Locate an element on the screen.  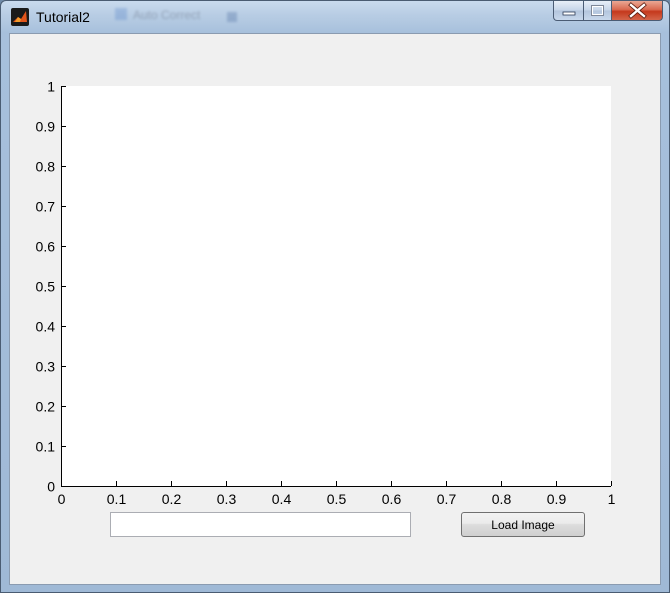
image-path-input is located at coordinates (260, 524).